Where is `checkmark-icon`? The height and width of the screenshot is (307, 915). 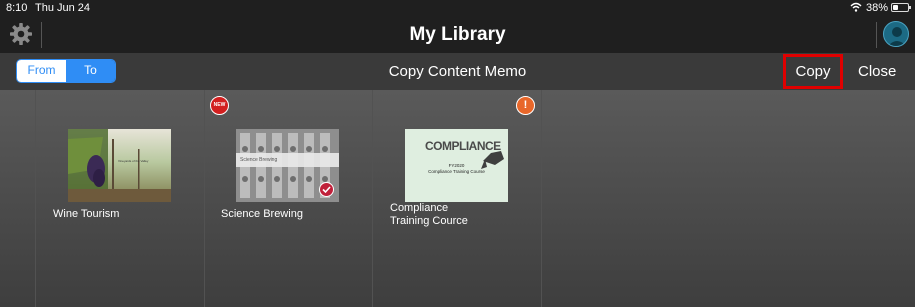 checkmark-icon is located at coordinates (326, 189).